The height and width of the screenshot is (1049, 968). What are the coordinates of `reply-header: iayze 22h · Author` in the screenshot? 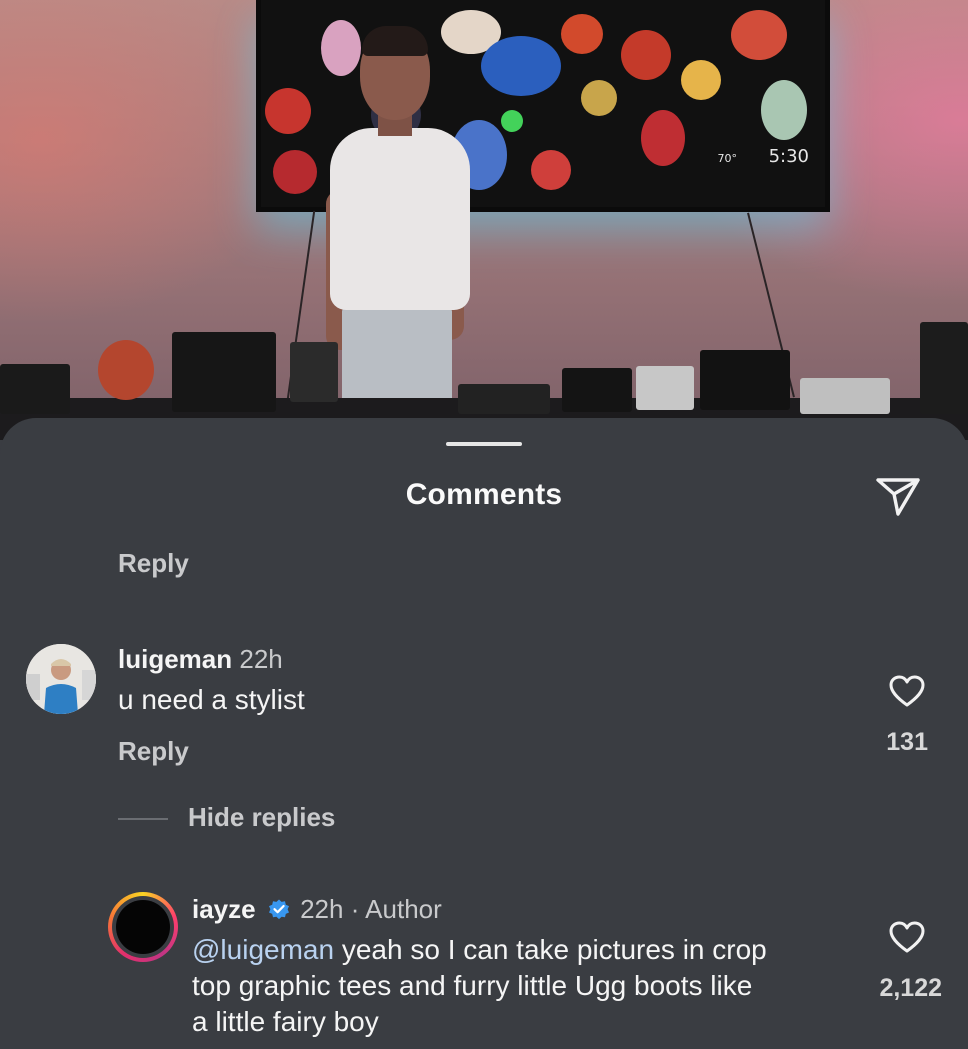 It's located at (317, 909).